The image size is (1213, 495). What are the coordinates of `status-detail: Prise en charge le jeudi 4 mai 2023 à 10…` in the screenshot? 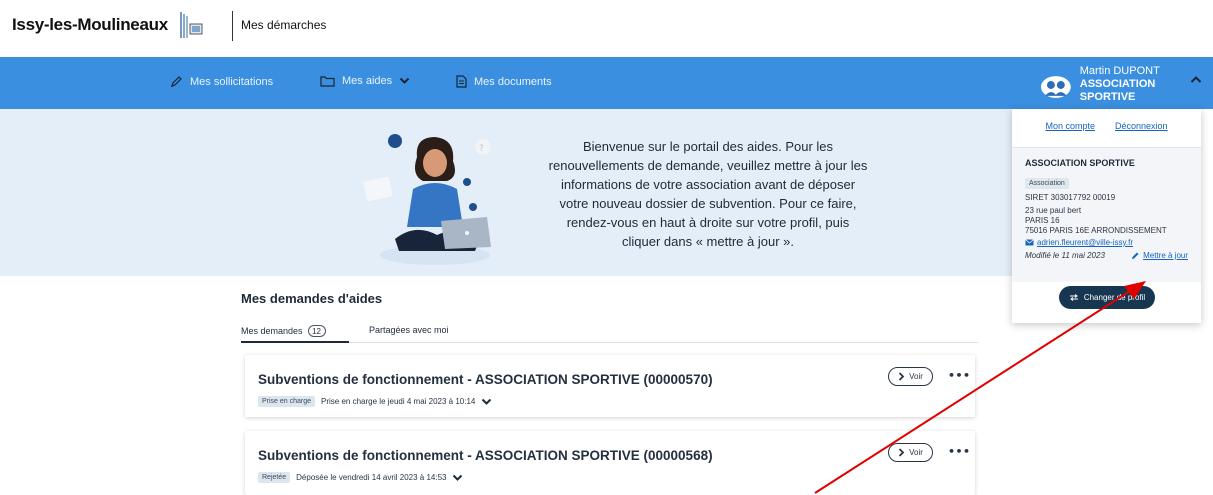 It's located at (398, 401).